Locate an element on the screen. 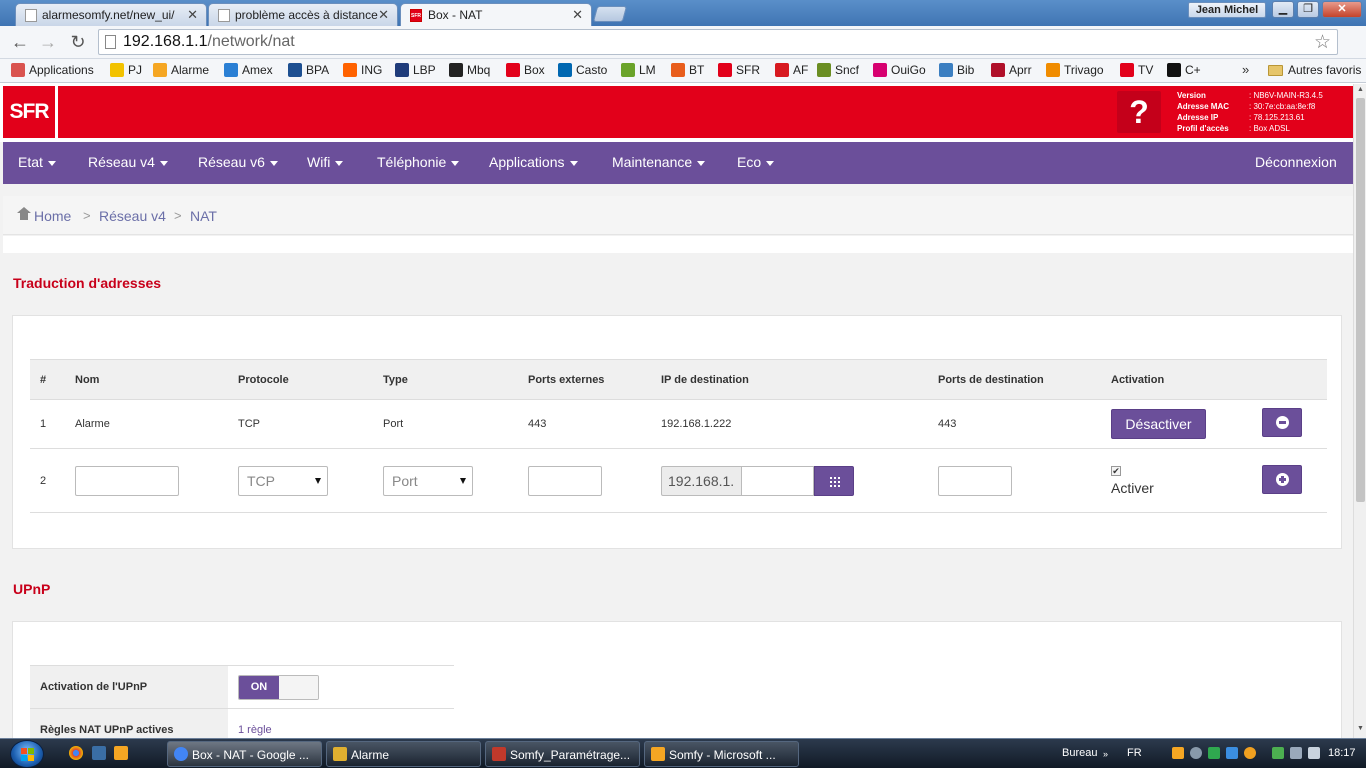  delete-rule-button is located at coordinates (1282, 422).